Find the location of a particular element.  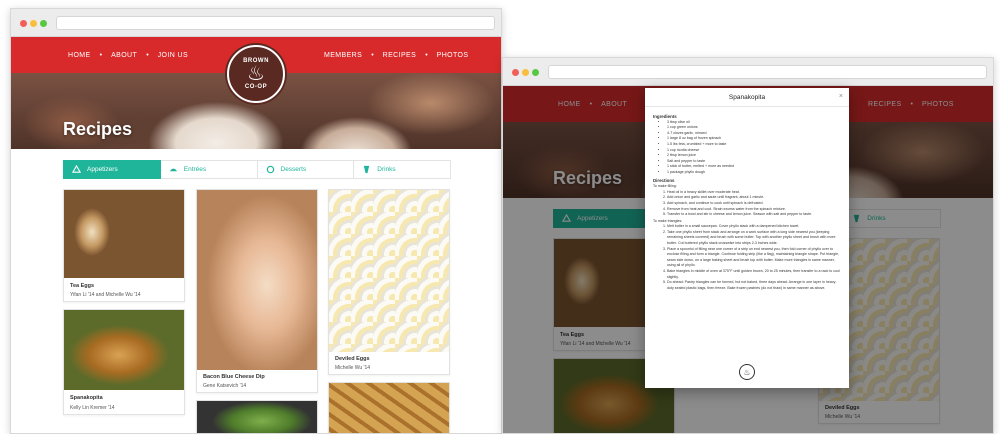

recipe-author: Gene Katsevich '14 is located at coordinates (225, 386).